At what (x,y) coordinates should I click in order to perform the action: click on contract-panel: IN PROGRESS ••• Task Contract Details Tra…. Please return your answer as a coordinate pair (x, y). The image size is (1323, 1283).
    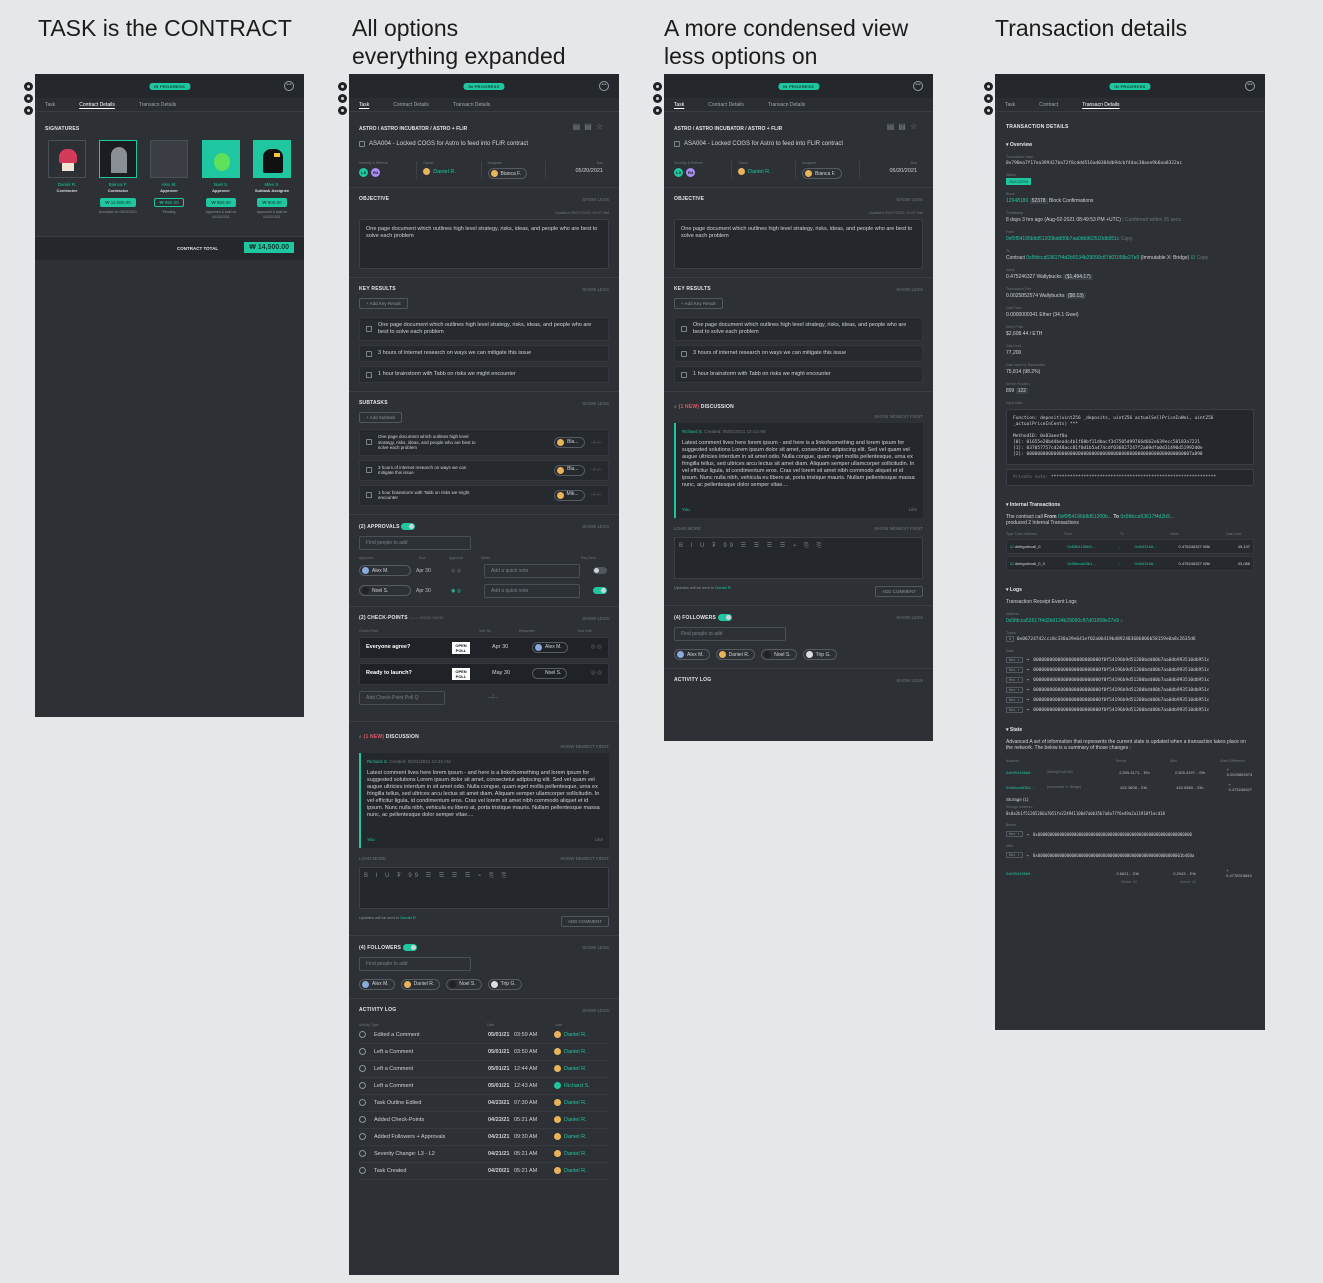
    Looking at the image, I should click on (169, 395).